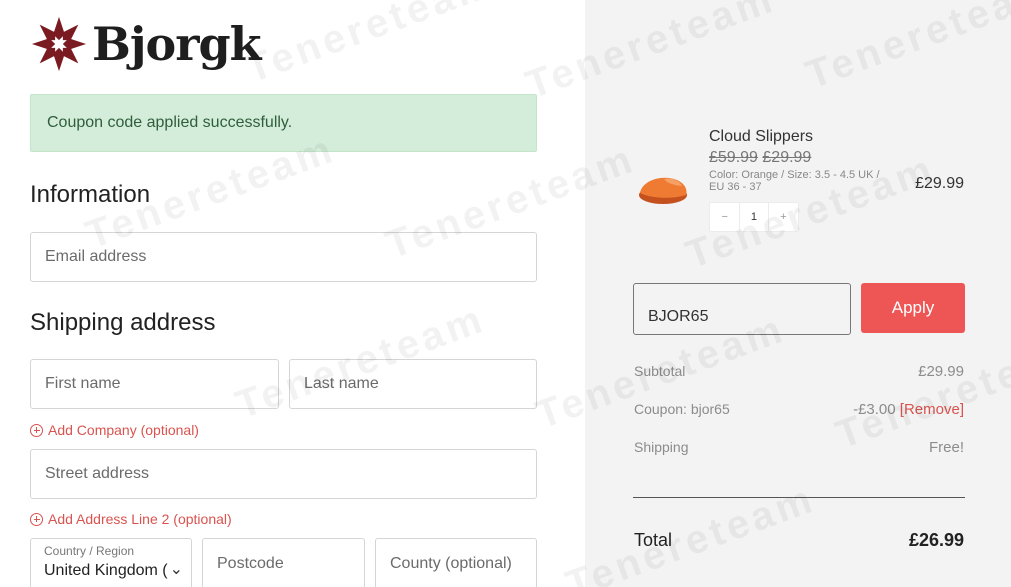 This screenshot has width=1011, height=587. I want to click on country-select: Country / Region United Kingdom ( ⌄, so click(111, 562).